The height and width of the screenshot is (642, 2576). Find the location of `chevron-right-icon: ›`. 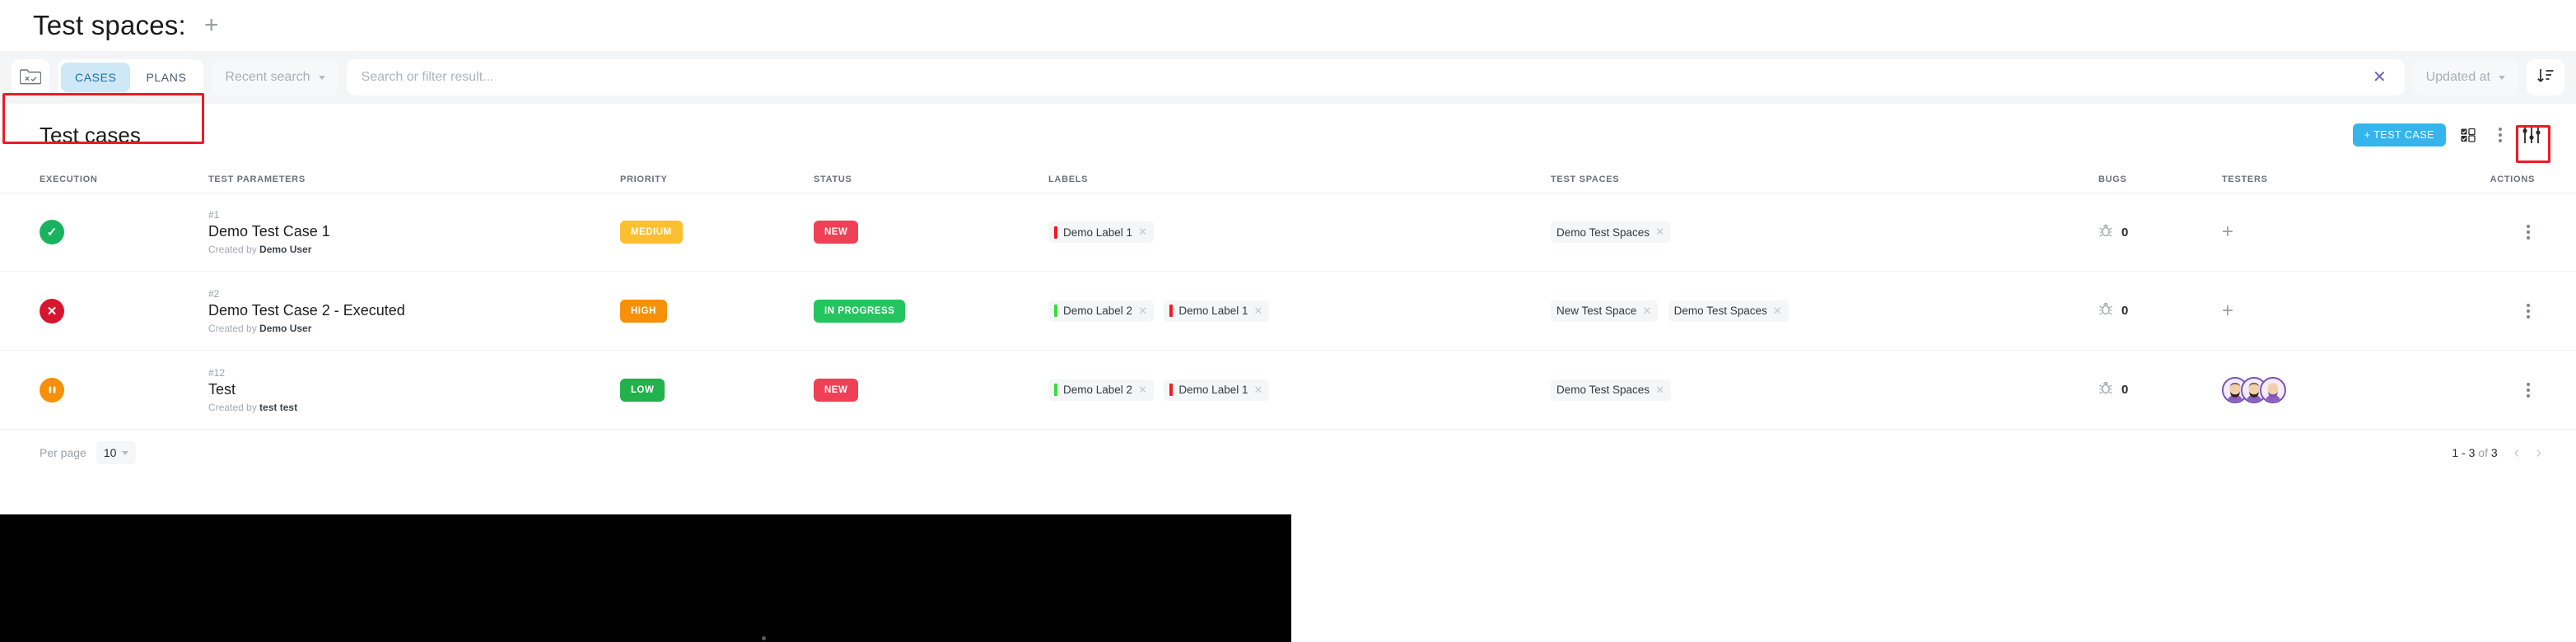

chevron-right-icon: › is located at coordinates (2538, 452).